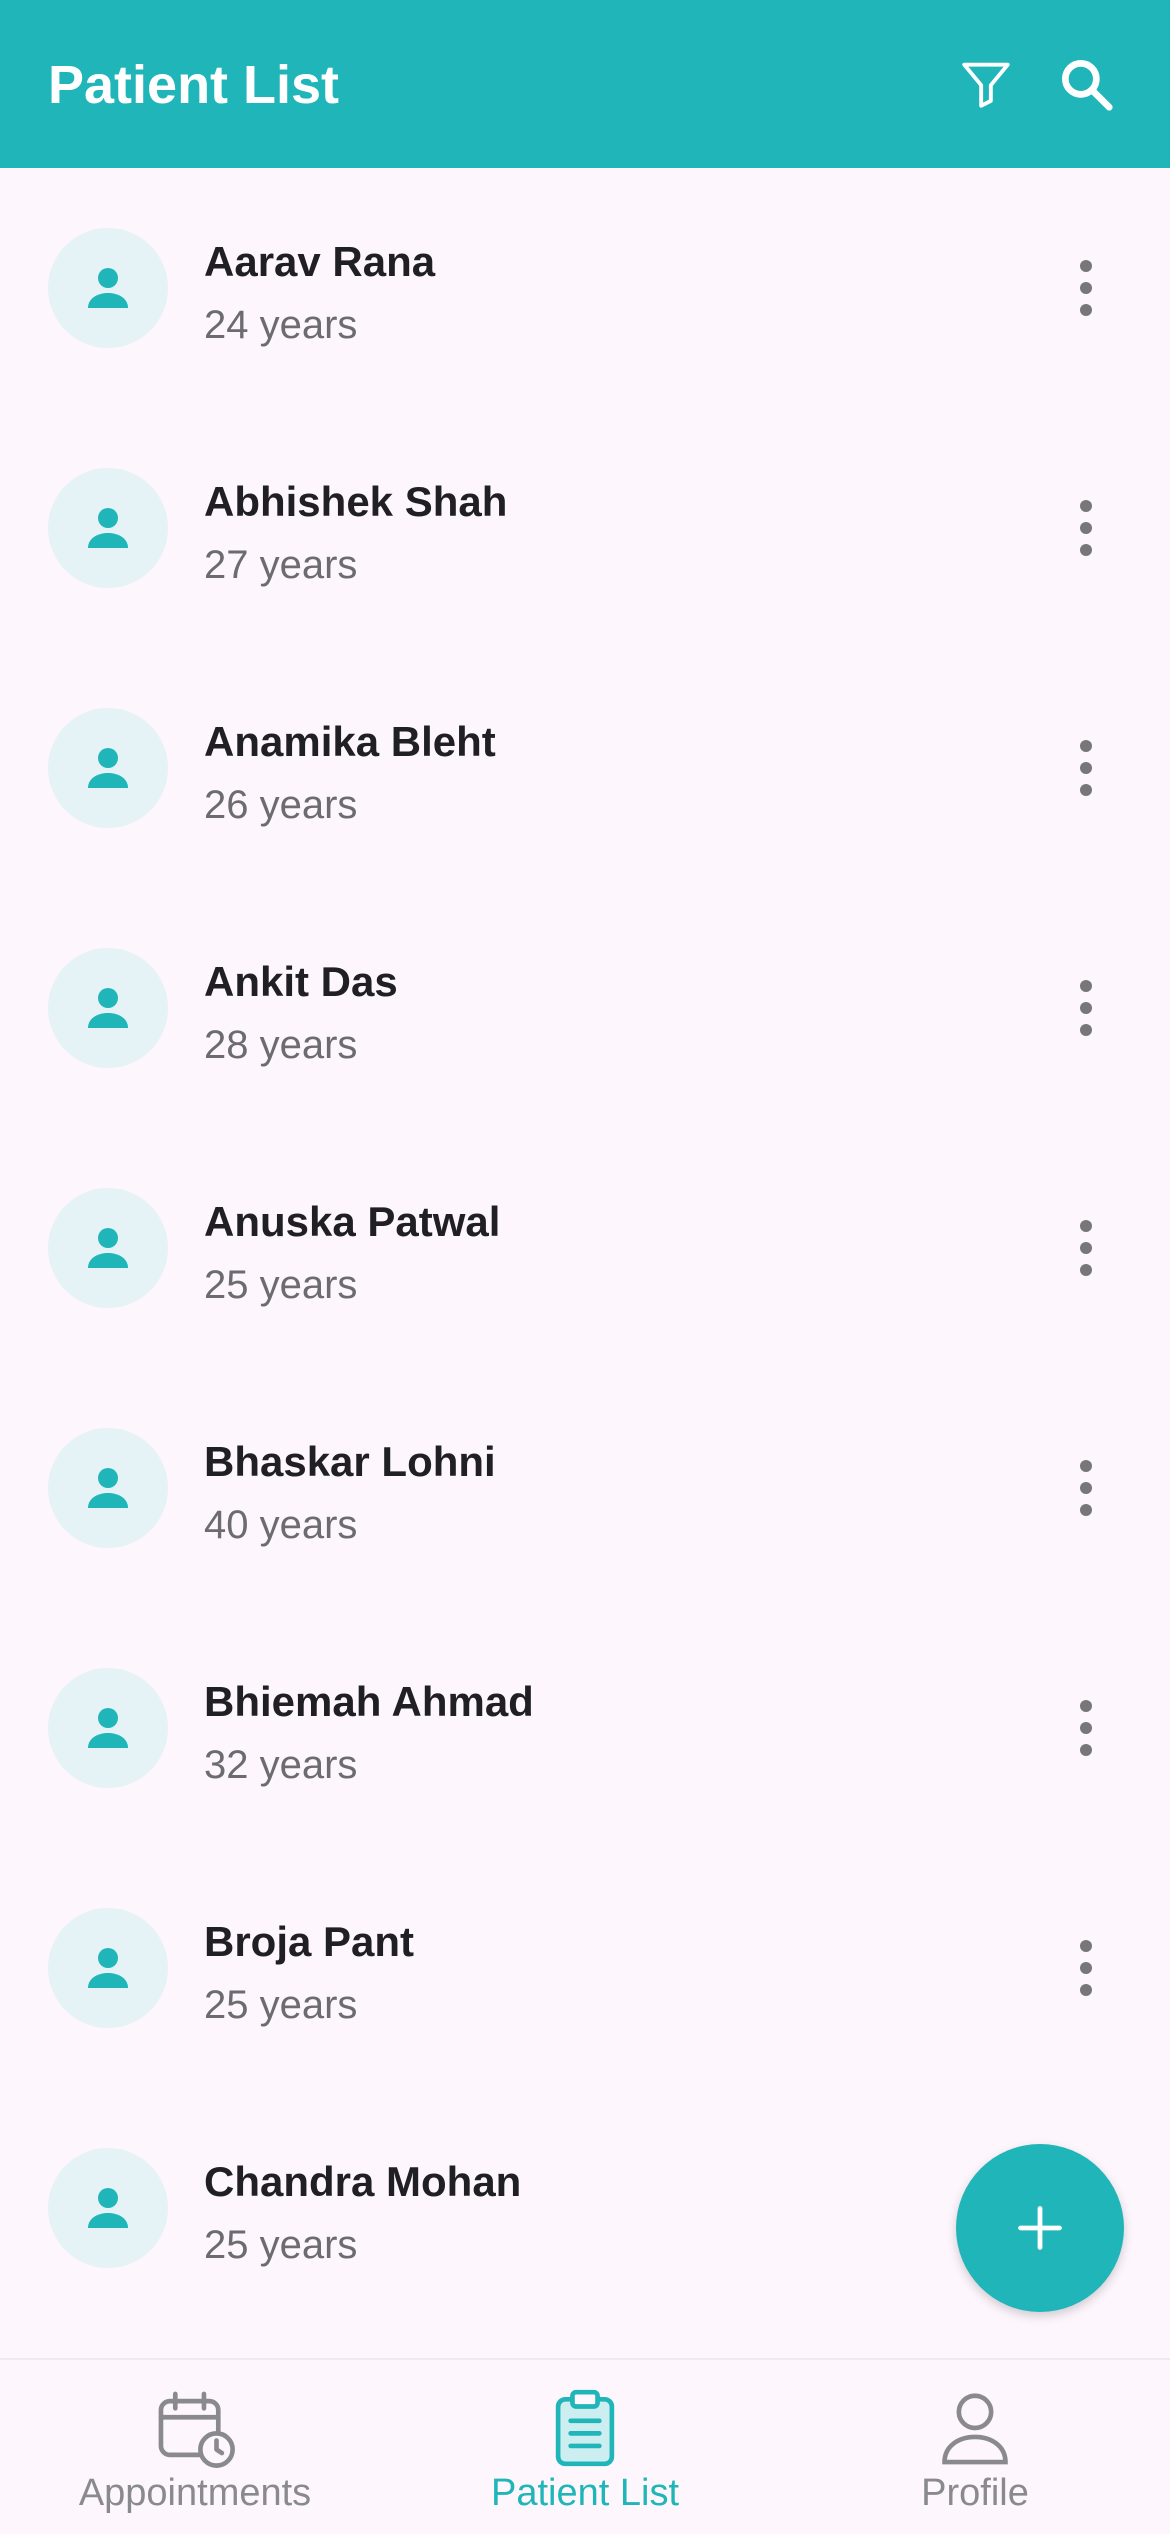 Image resolution: width=1170 pixels, height=2534 pixels. What do you see at coordinates (585, 1488) in the screenshot?
I see `list-item: Bhaskar Lohni 40 years` at bounding box center [585, 1488].